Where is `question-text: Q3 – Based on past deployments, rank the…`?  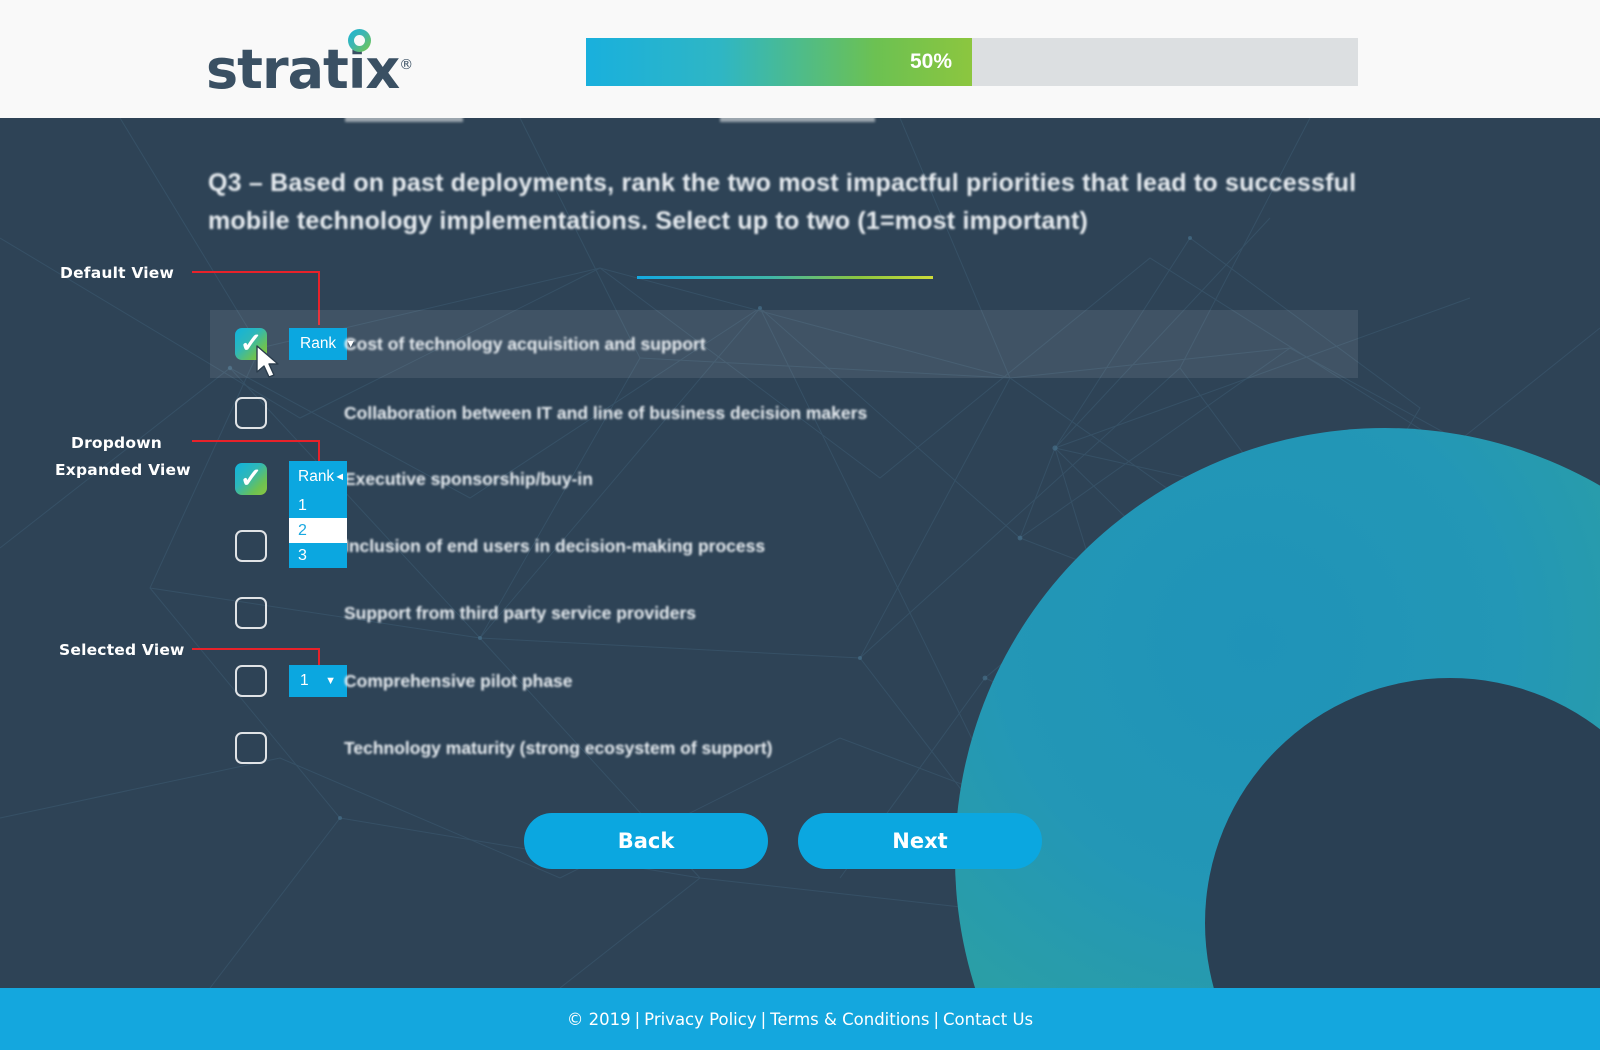 question-text: Q3 – Based on past deployments, rank the… is located at coordinates (782, 202).